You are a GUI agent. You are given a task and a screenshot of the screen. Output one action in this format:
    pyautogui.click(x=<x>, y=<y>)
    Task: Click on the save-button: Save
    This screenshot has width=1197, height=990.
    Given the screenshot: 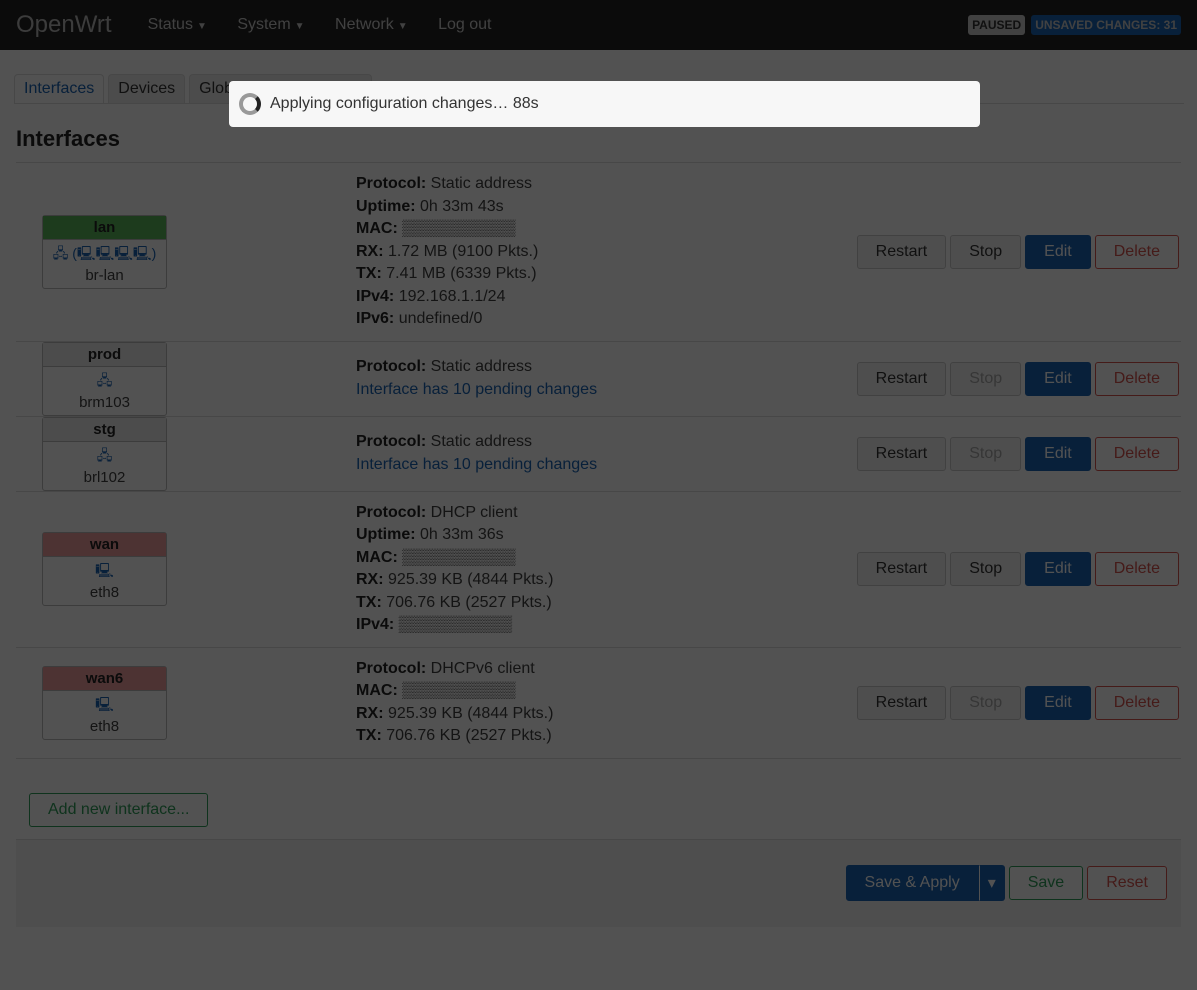 What is the action you would take?
    pyautogui.click(x=1046, y=883)
    